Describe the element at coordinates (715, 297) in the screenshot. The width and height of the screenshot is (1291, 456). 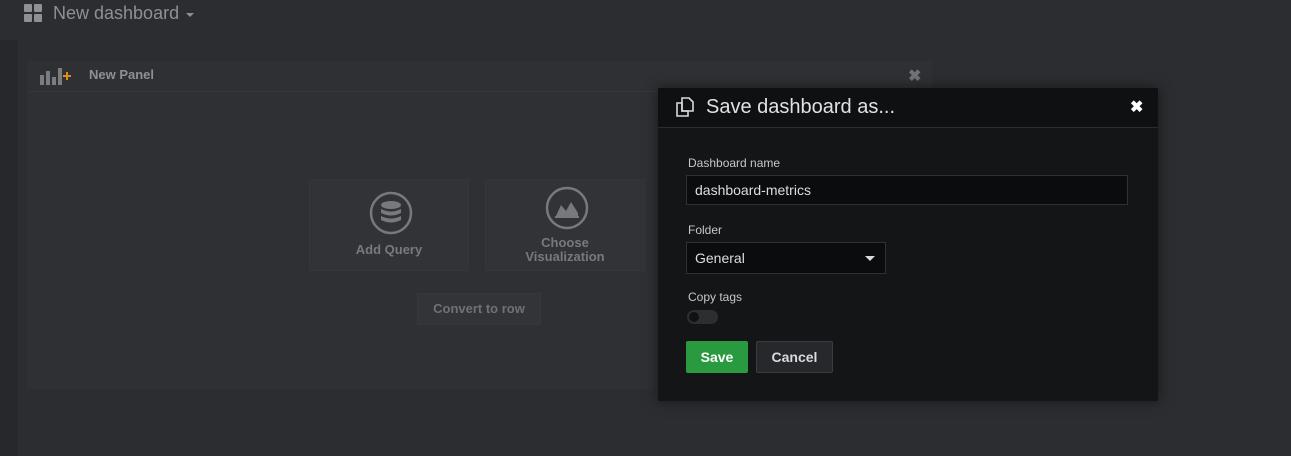
I see `copy-tags-label: Copy tags` at that location.